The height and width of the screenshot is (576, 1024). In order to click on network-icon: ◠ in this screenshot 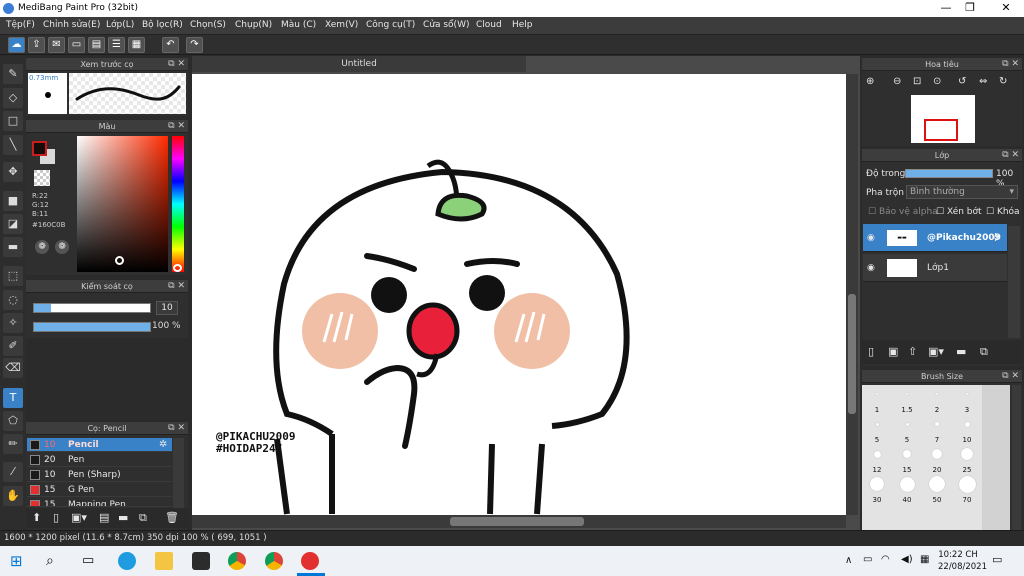, I will do `click(885, 559)`.